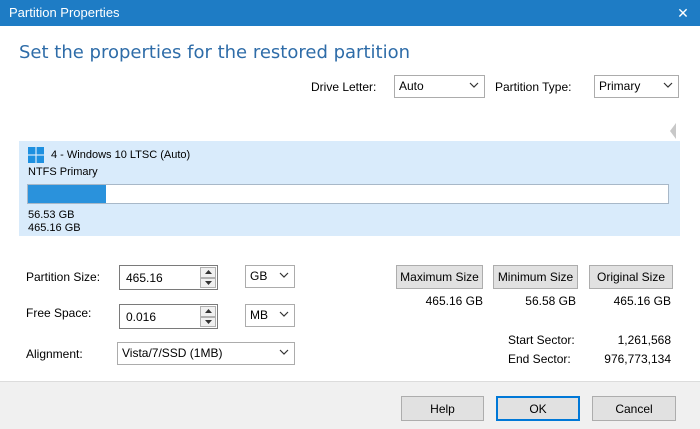 The height and width of the screenshot is (429, 700). Describe the element at coordinates (539, 359) in the screenshot. I see `end-sector-label: End Sector:` at that location.